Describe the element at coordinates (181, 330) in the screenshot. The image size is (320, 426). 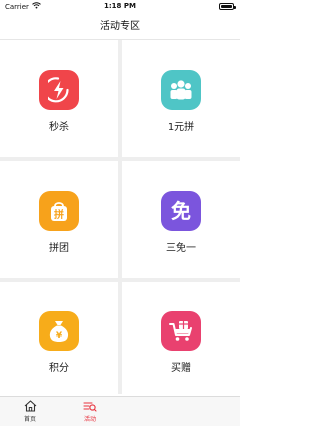
I see `cart-gift-icon` at that location.